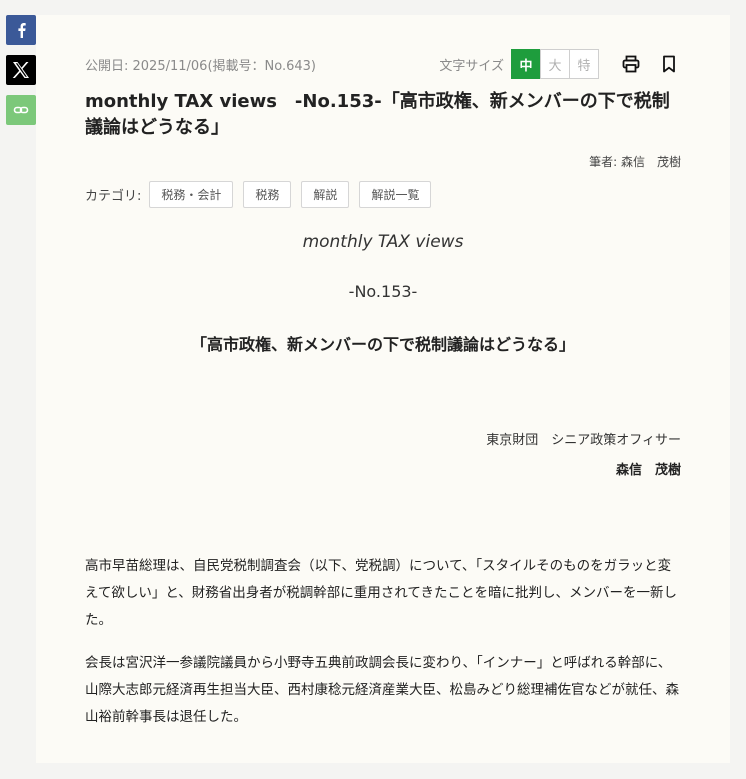 This screenshot has height=779, width=746. What do you see at coordinates (383, 242) in the screenshot?
I see `series-name: monthly TAX views` at bounding box center [383, 242].